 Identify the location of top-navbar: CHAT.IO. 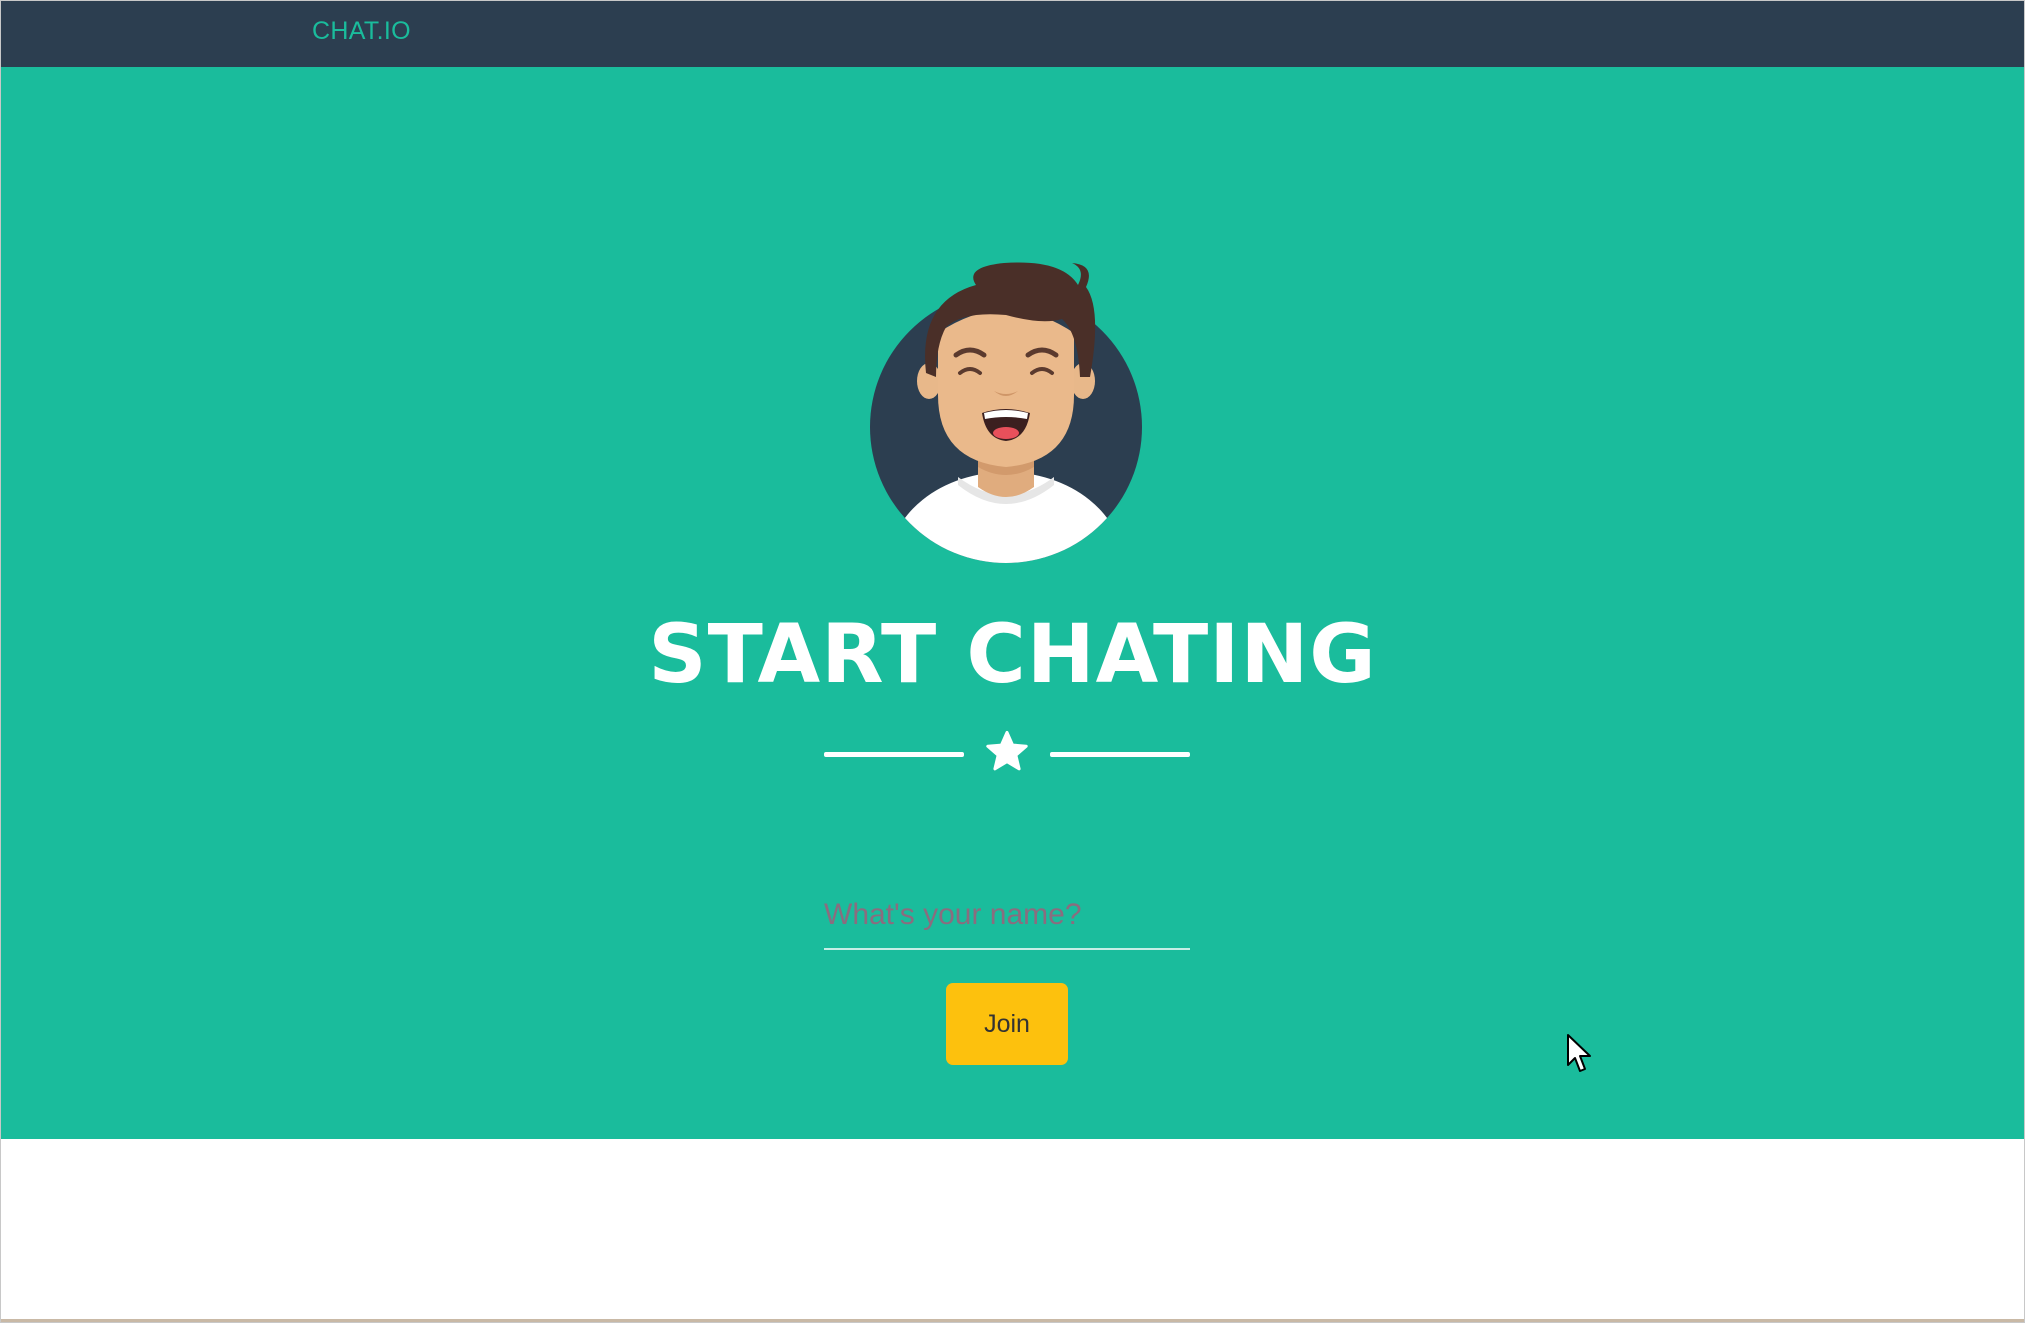
(1012, 34).